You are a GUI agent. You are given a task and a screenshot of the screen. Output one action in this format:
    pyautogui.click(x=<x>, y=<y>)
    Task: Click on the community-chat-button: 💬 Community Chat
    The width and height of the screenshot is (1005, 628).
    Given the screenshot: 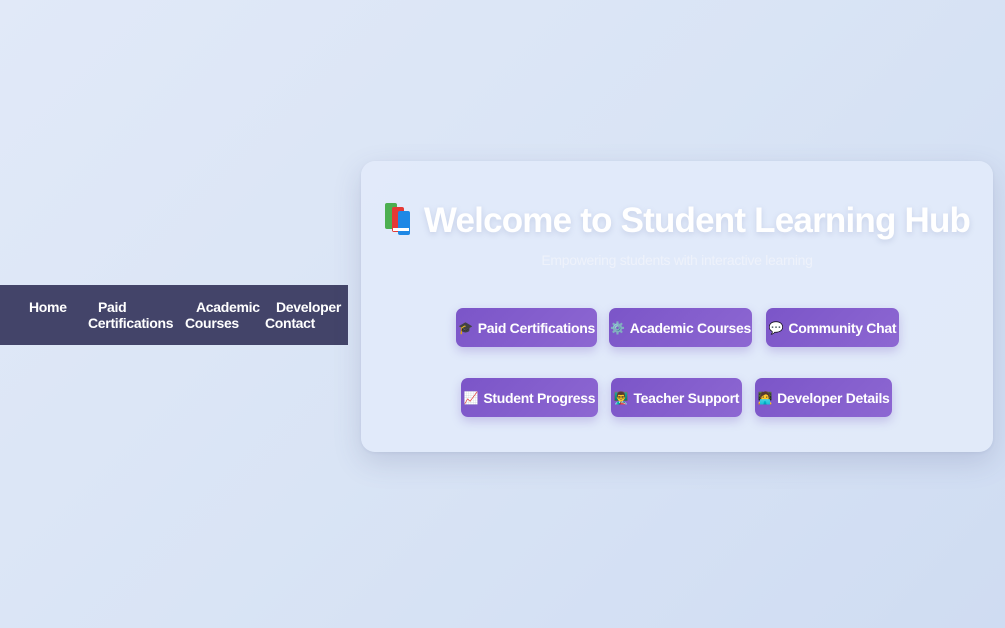 What is the action you would take?
    pyautogui.click(x=832, y=327)
    